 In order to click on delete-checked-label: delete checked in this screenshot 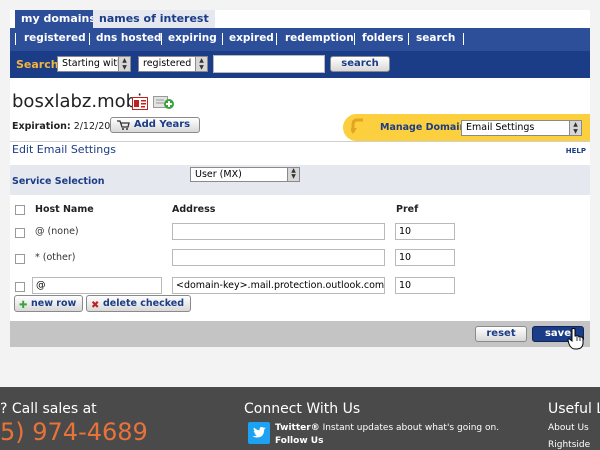, I will do `click(144, 303)`.